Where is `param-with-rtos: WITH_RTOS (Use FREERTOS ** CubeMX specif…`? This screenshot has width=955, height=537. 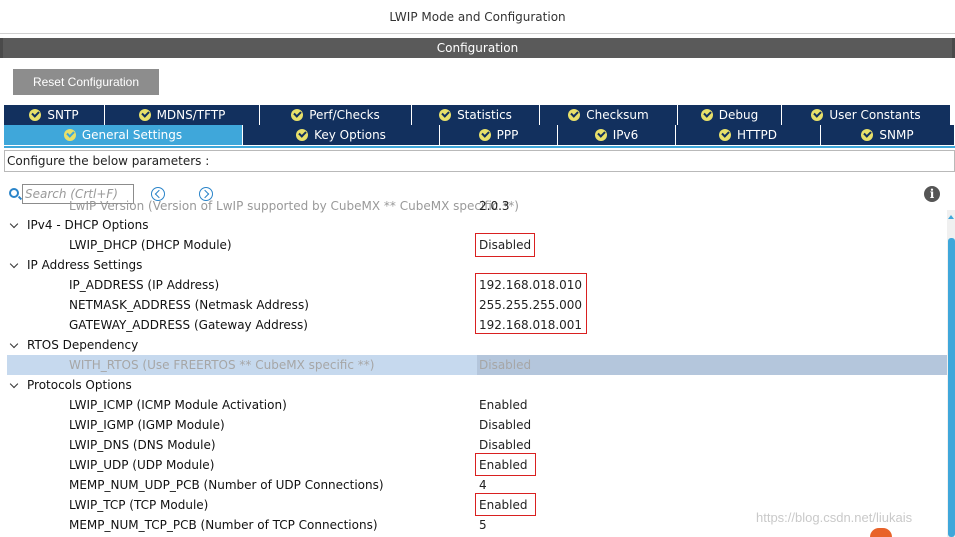
param-with-rtos: WITH_RTOS (Use FREERTOS ** CubeMX specif… is located at coordinates (477, 365).